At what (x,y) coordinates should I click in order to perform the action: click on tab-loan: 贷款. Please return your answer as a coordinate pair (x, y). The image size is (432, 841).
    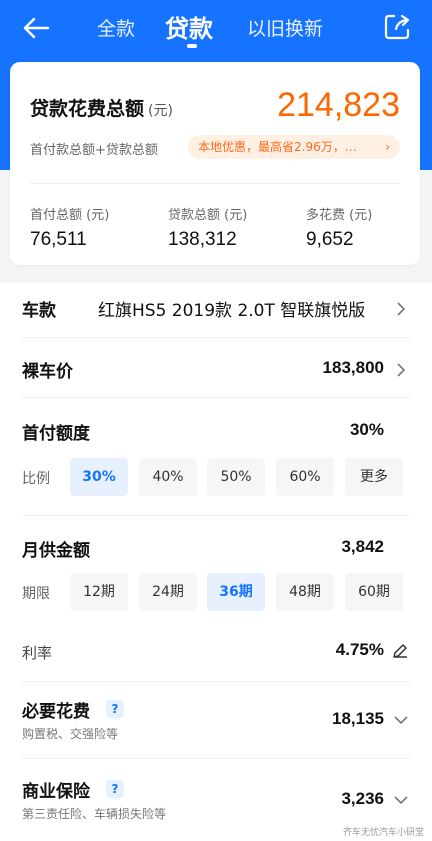
    Looking at the image, I should click on (189, 26).